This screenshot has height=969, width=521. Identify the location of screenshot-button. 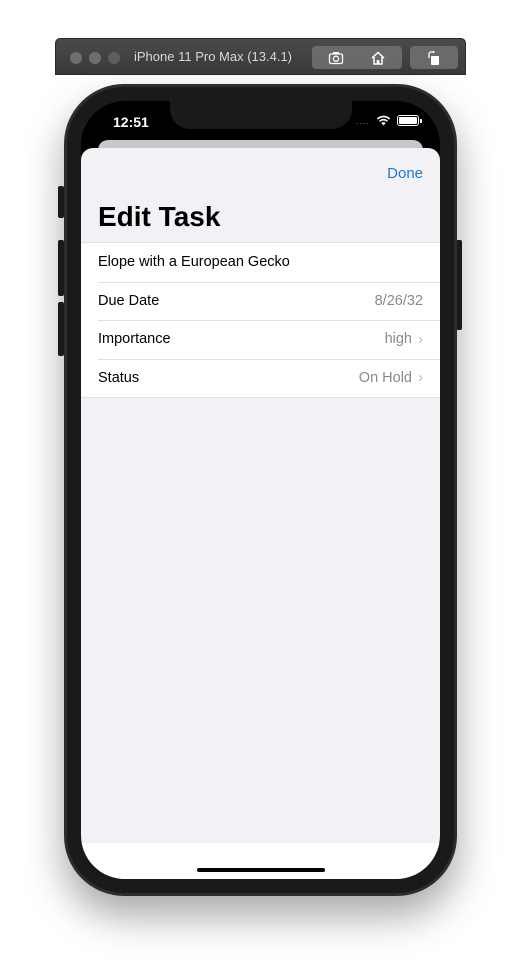
(336, 57).